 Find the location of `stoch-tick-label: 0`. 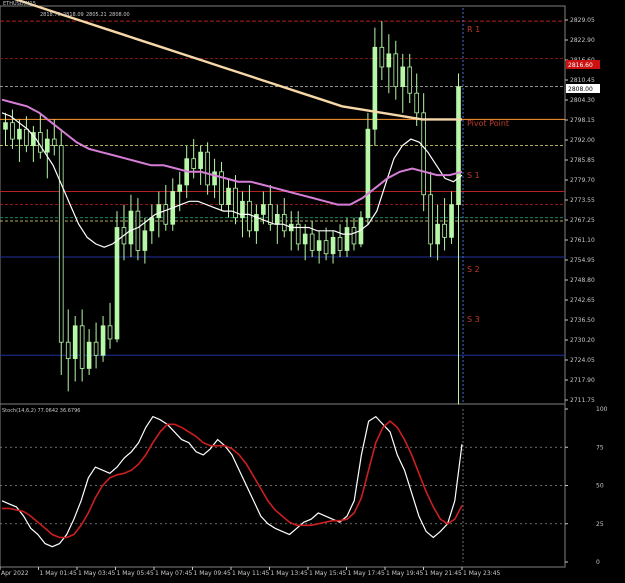

stoch-tick-label: 0 is located at coordinates (598, 562).